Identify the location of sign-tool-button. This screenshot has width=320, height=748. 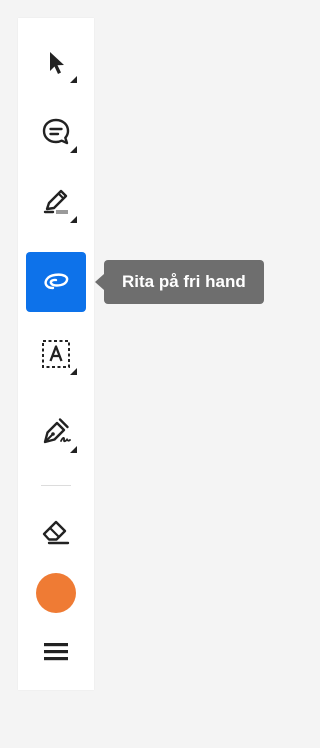
(56, 432).